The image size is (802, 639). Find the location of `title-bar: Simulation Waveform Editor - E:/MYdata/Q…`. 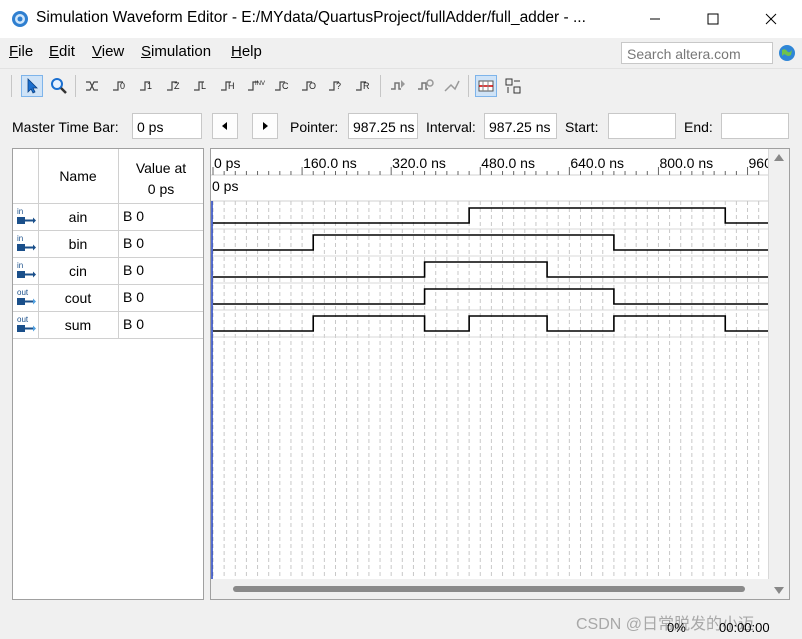

title-bar: Simulation Waveform Editor - E:/MYdata/Q… is located at coordinates (401, 19).